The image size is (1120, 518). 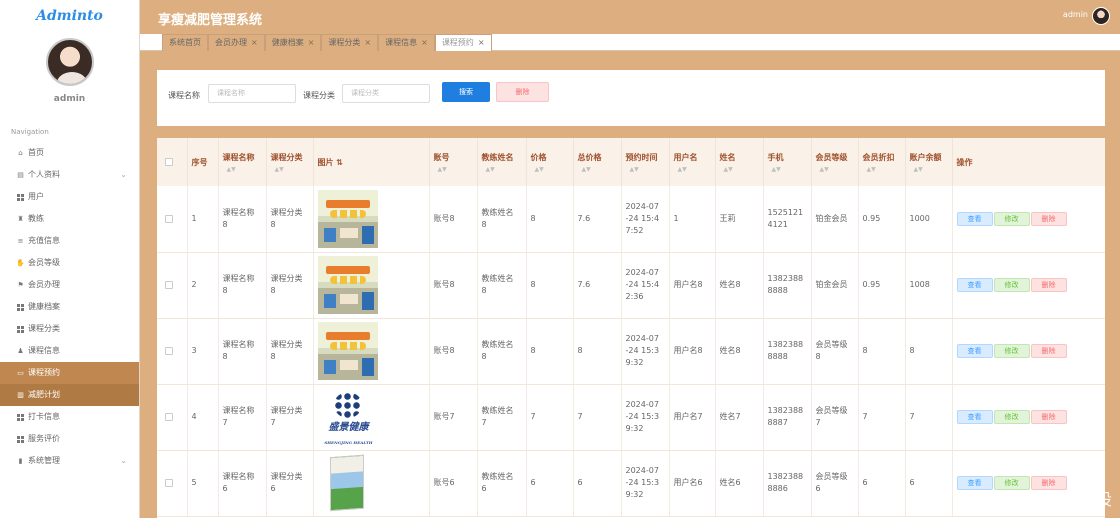 I want to click on sidebar-item-11: ▥ 减肥计划, so click(x=69, y=395).